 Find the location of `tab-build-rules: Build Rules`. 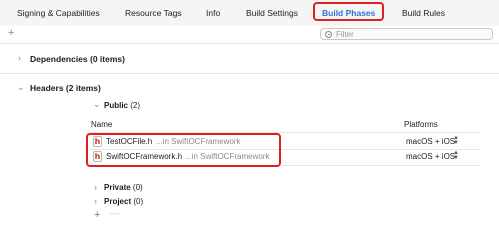

tab-build-rules: Build Rules is located at coordinates (423, 13).